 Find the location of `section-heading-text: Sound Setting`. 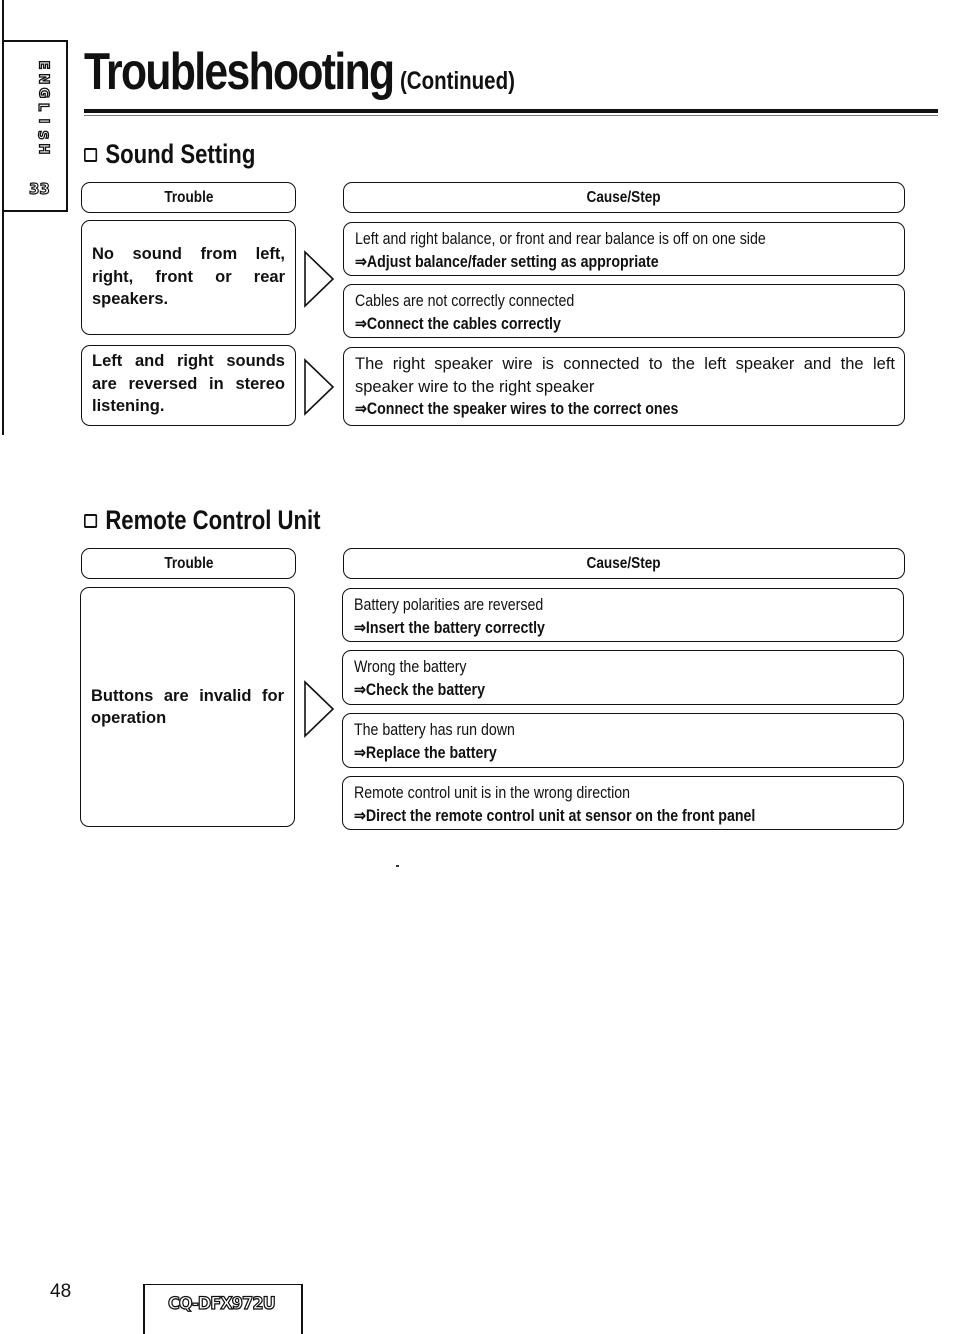

section-heading-text: Sound Setting is located at coordinates (180, 154).